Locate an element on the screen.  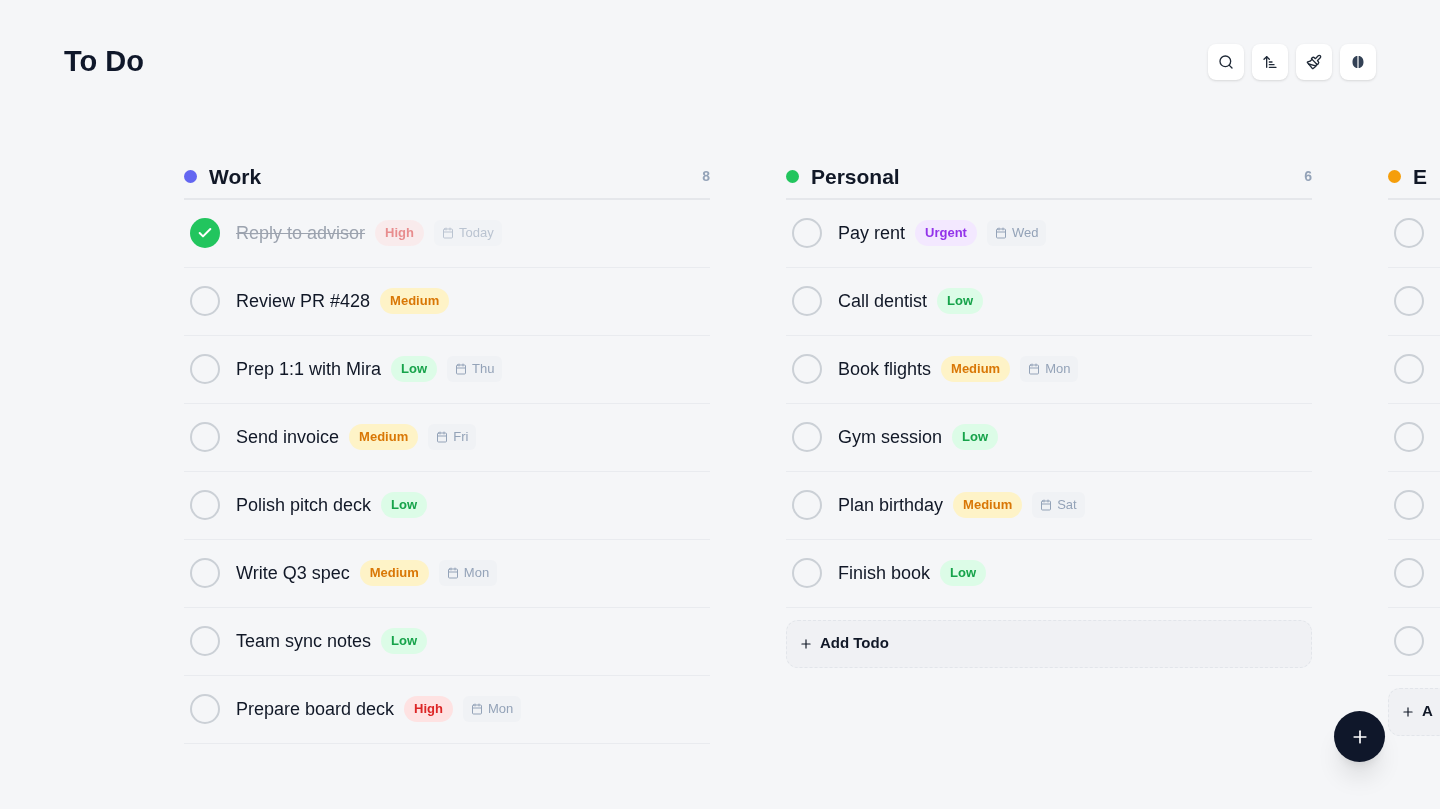
task-count: 6 is located at coordinates (1308, 176).